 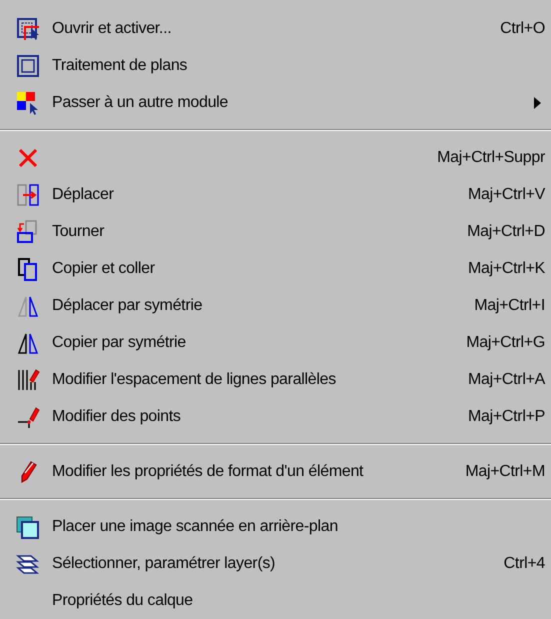 What do you see at coordinates (277, 416) in the screenshot?
I see `menu-item: Modifier des points Maj+Ctrl+P` at bounding box center [277, 416].